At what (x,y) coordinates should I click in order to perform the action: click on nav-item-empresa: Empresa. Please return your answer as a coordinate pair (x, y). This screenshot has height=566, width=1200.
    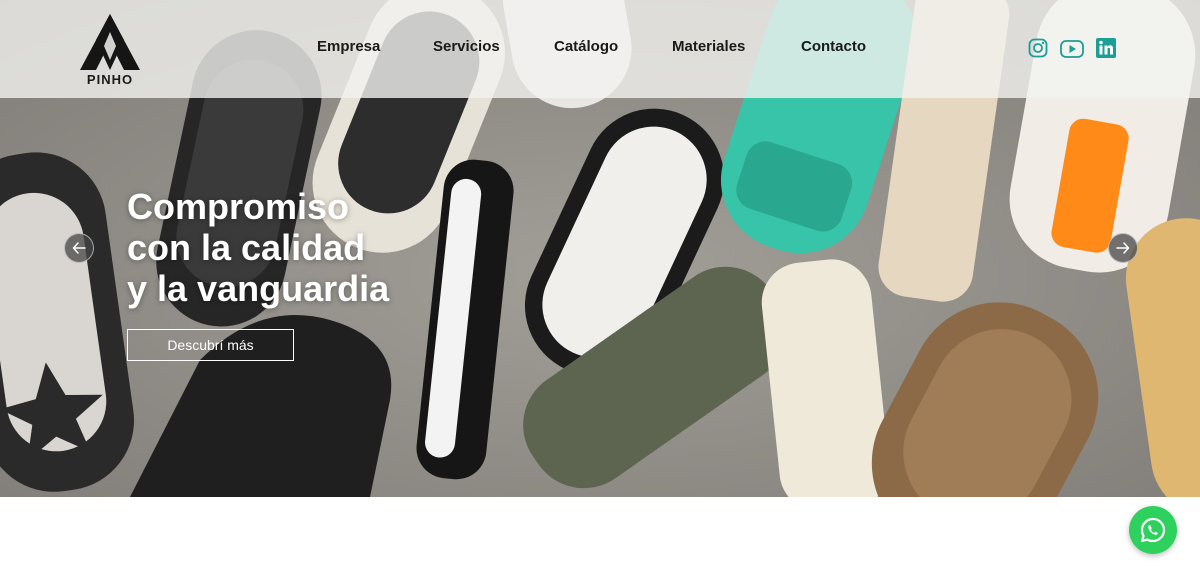
    Looking at the image, I should click on (348, 46).